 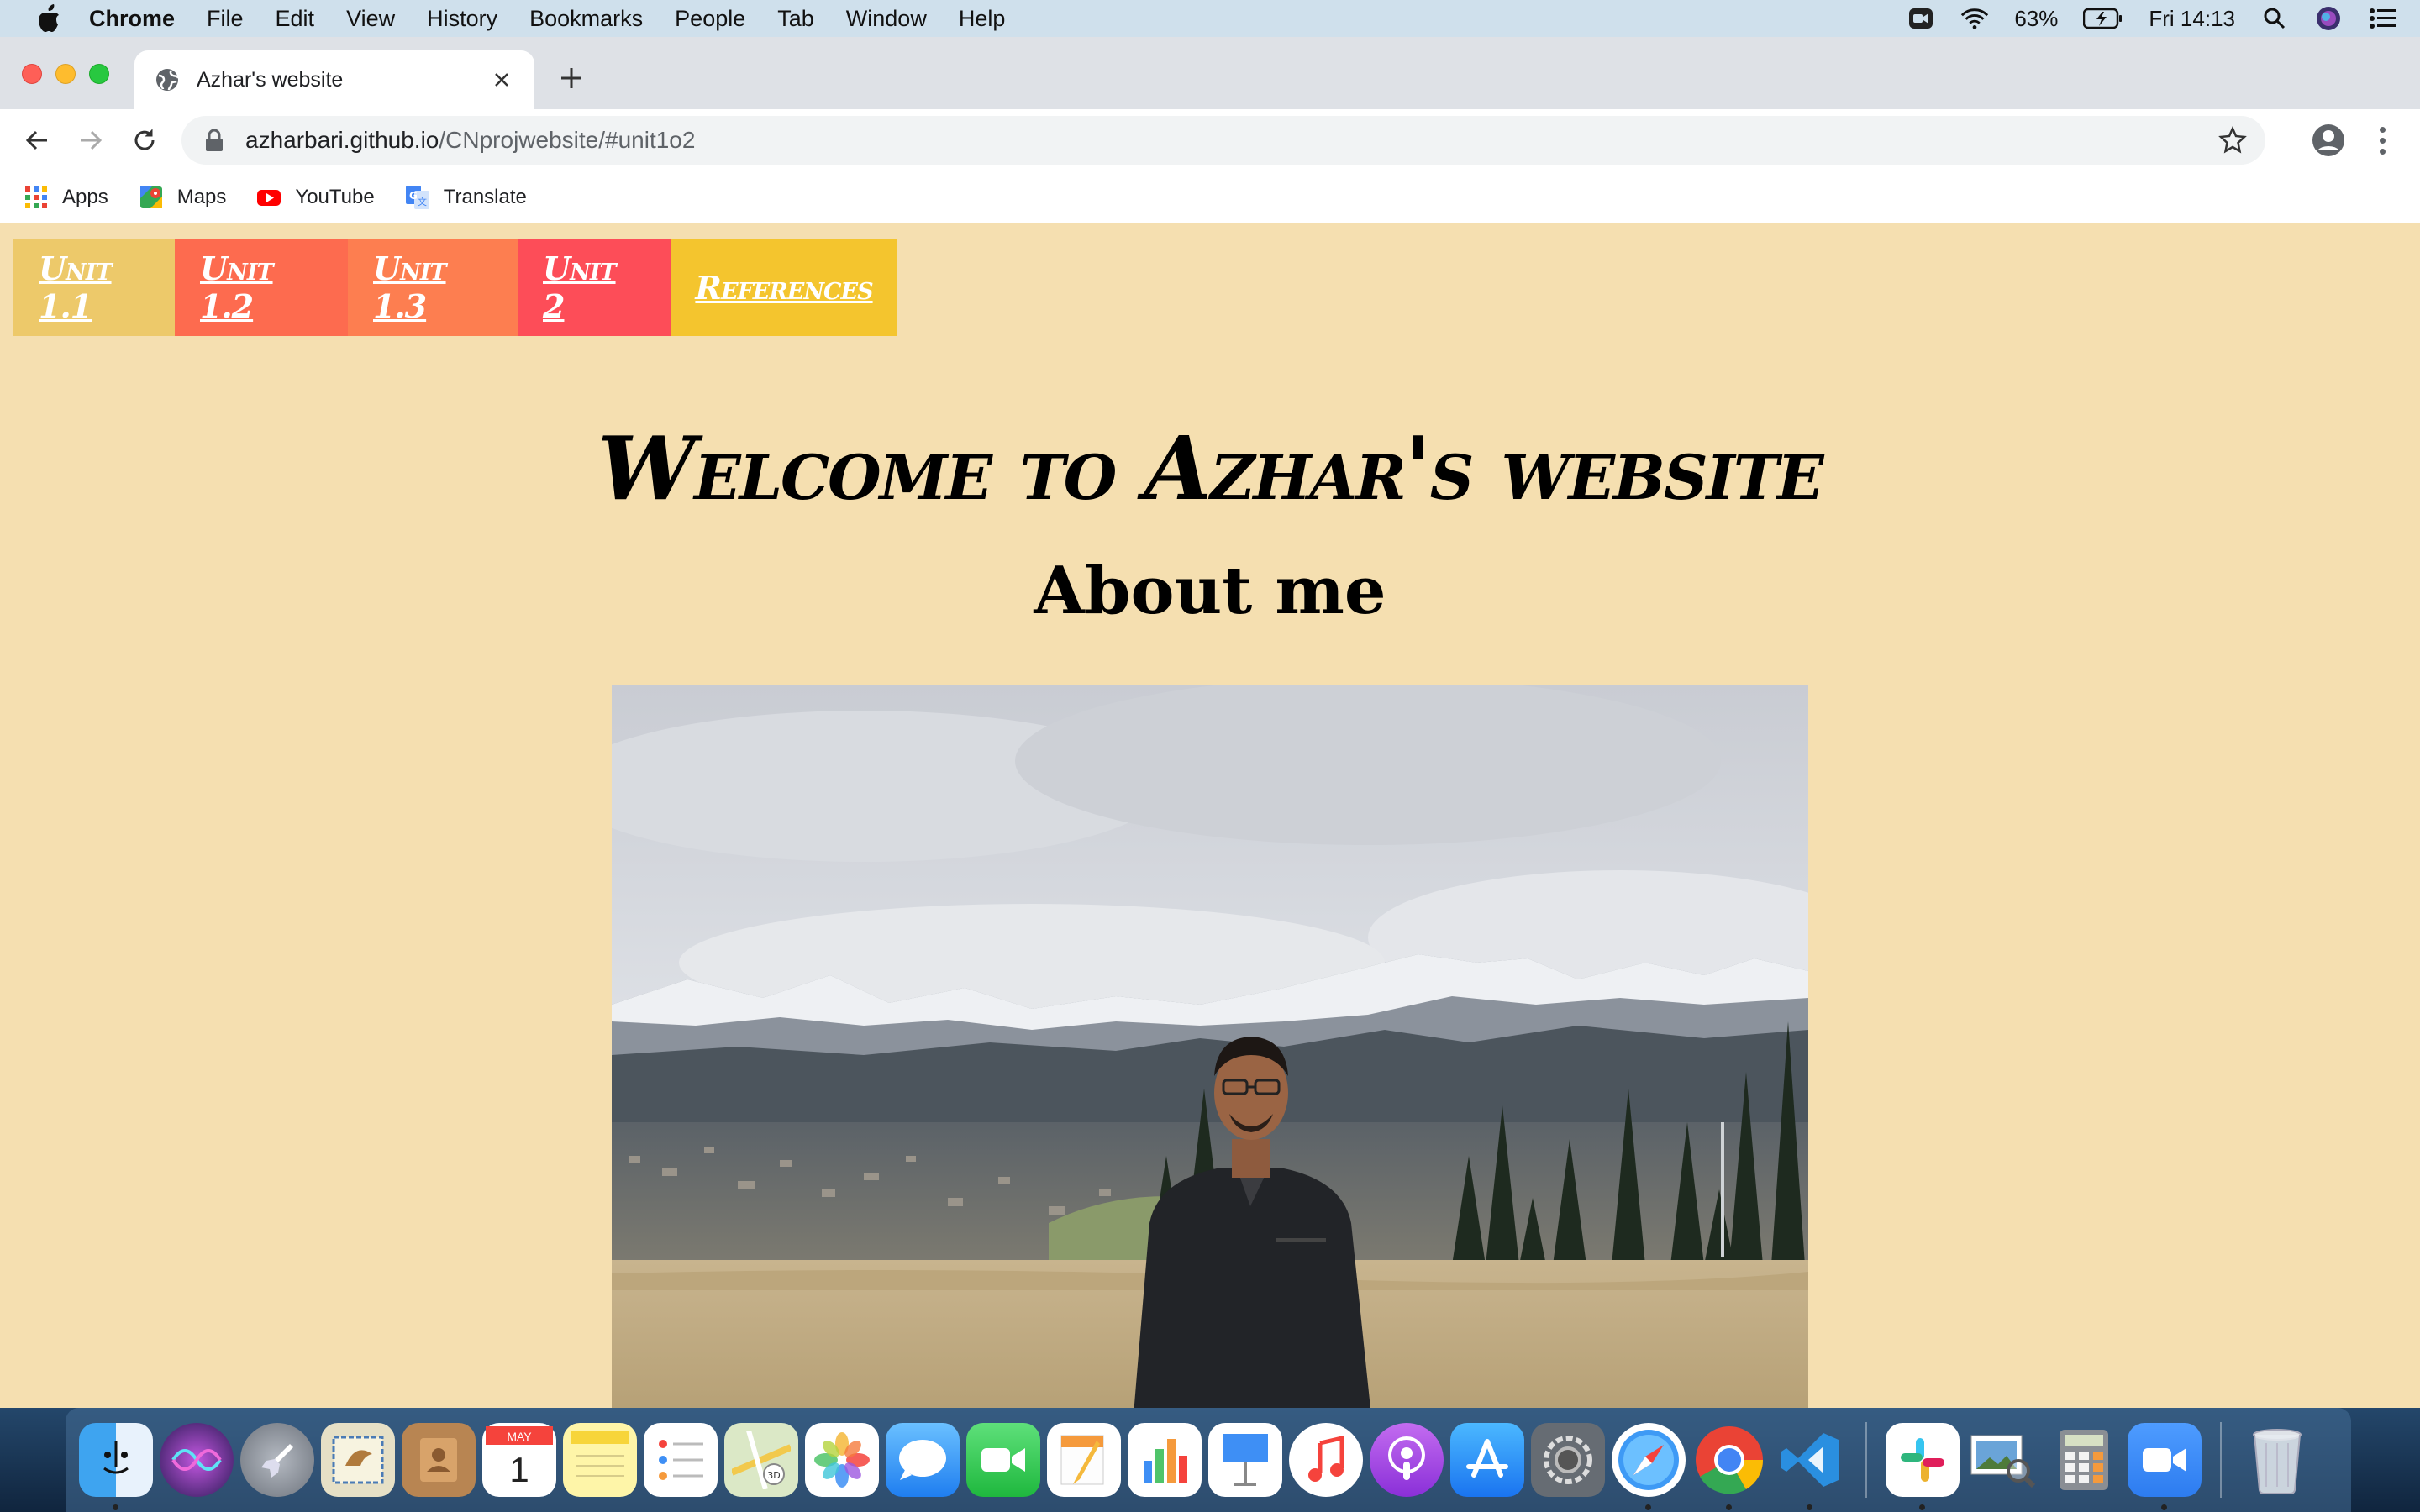 I want to click on window-close-button, so click(x=32, y=74).